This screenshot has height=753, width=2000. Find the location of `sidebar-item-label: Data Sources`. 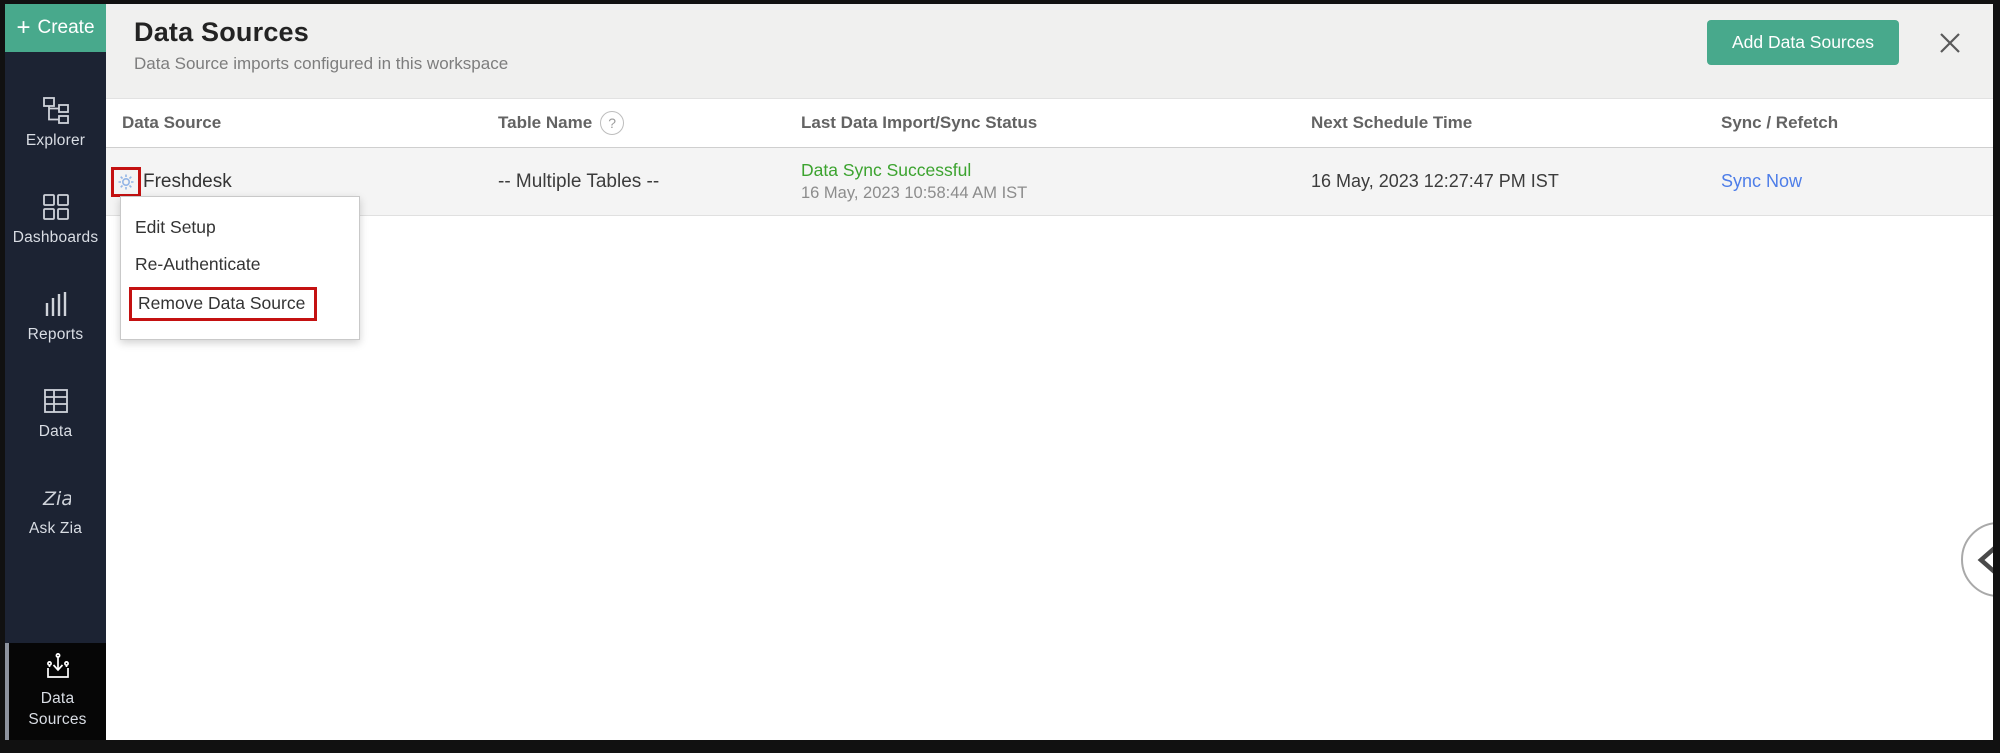

sidebar-item-label: Data Sources is located at coordinates (57, 709).